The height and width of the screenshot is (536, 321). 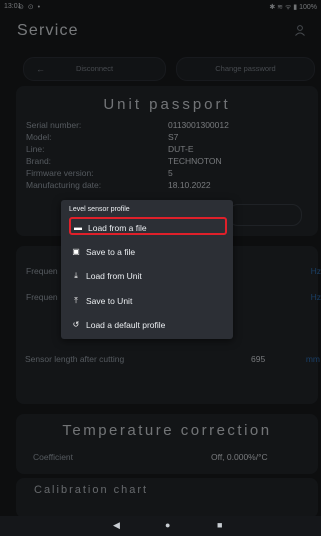 What do you see at coordinates (219, 525) in the screenshot?
I see `nav-recents-icon: ■` at bounding box center [219, 525].